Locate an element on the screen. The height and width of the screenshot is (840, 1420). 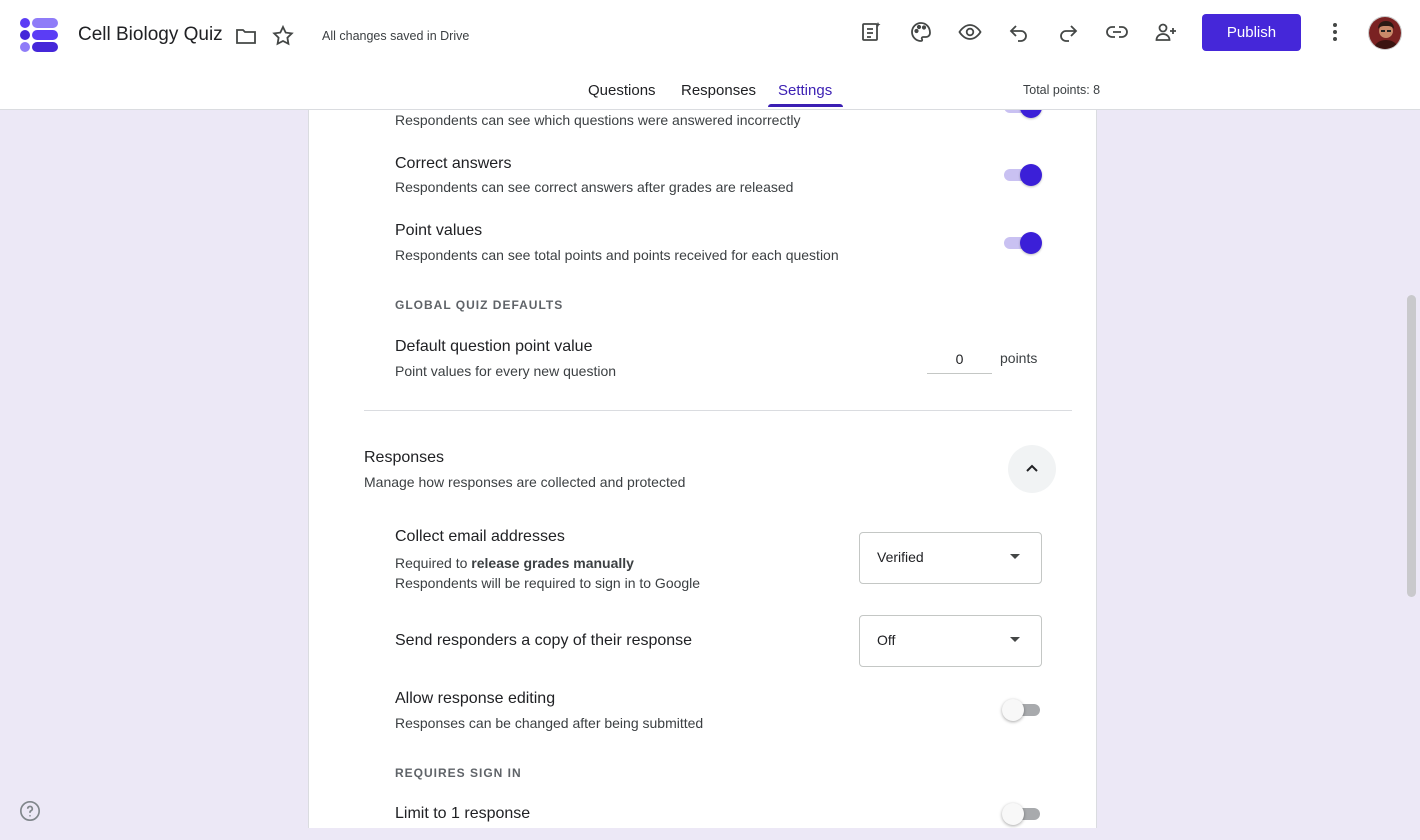
point-values-title: Point values is located at coordinates (439, 230).